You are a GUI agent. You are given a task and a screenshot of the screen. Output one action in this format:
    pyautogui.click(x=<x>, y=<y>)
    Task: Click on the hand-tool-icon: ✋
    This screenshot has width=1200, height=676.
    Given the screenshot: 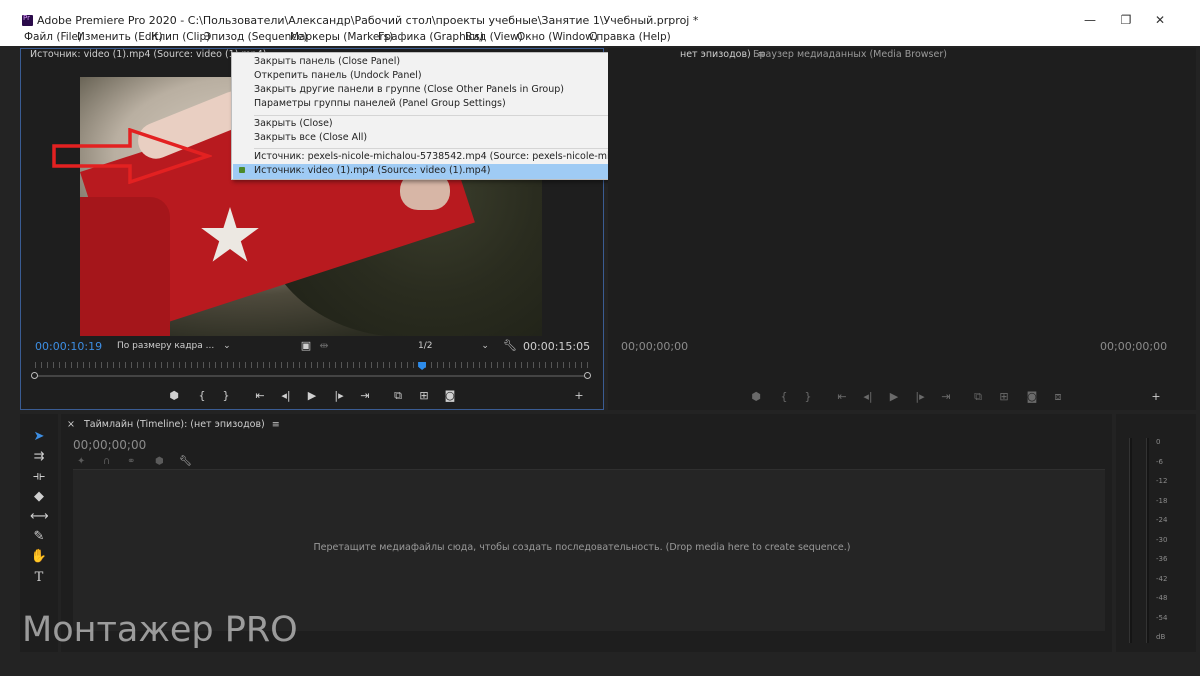 What is the action you would take?
    pyautogui.click(x=39, y=557)
    